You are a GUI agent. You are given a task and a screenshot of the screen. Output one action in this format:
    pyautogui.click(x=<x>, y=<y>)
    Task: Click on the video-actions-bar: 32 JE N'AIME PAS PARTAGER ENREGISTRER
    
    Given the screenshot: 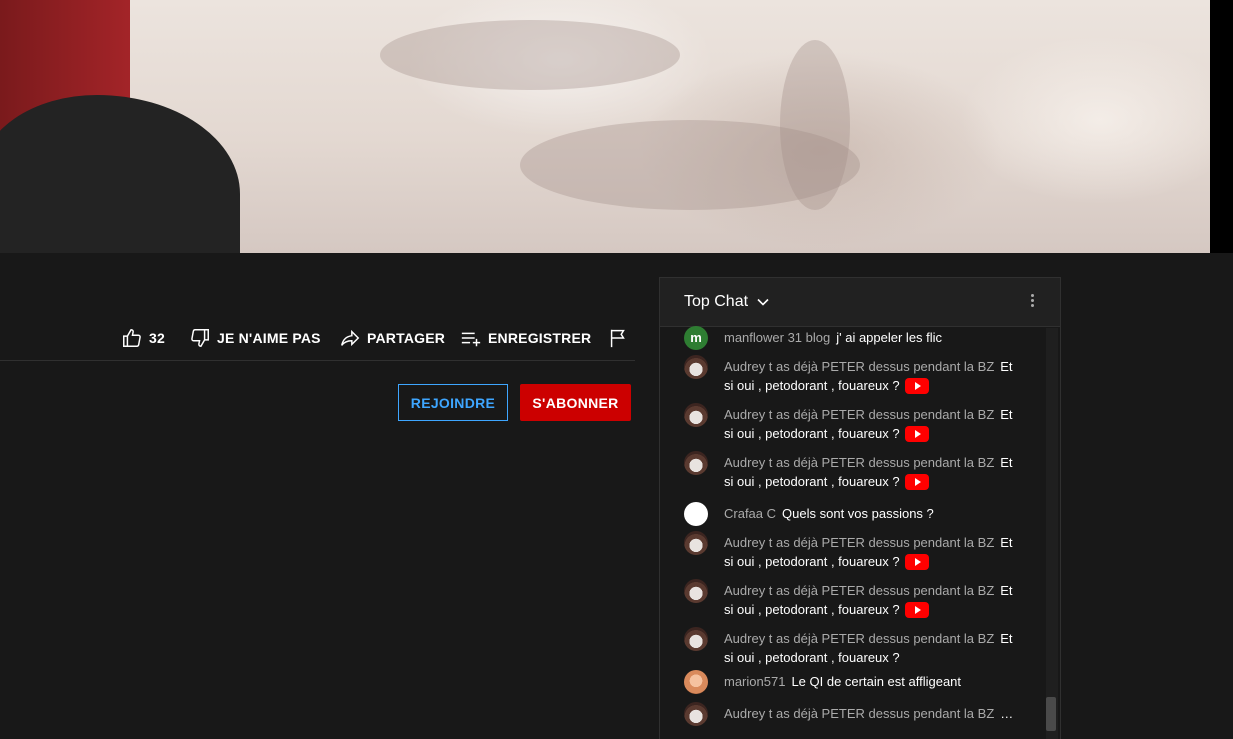 What is the action you would take?
    pyautogui.click(x=317, y=338)
    